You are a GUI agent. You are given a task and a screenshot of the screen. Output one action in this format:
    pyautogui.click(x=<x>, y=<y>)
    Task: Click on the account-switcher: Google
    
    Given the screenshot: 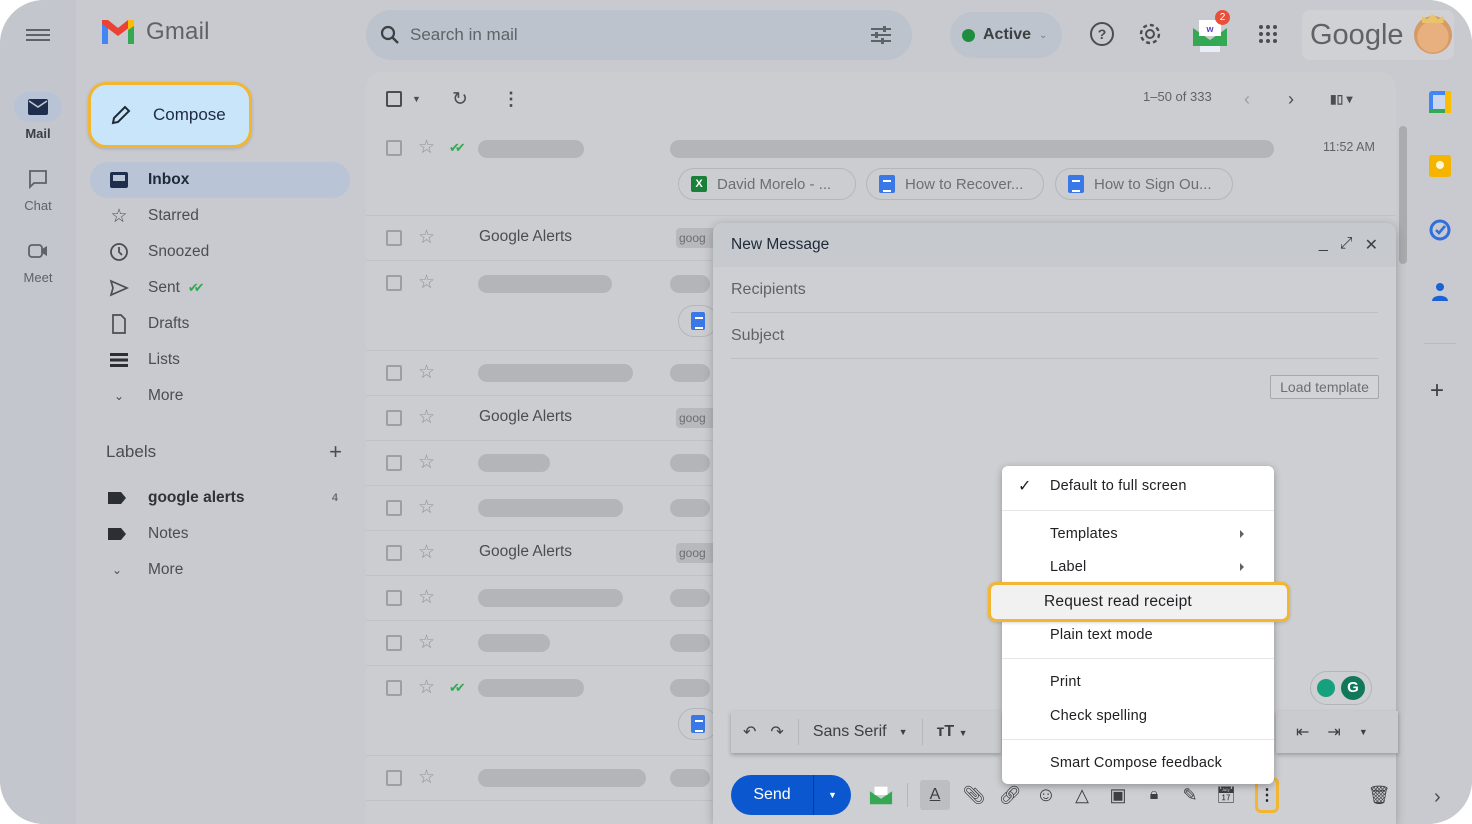 What is the action you would take?
    pyautogui.click(x=1378, y=35)
    